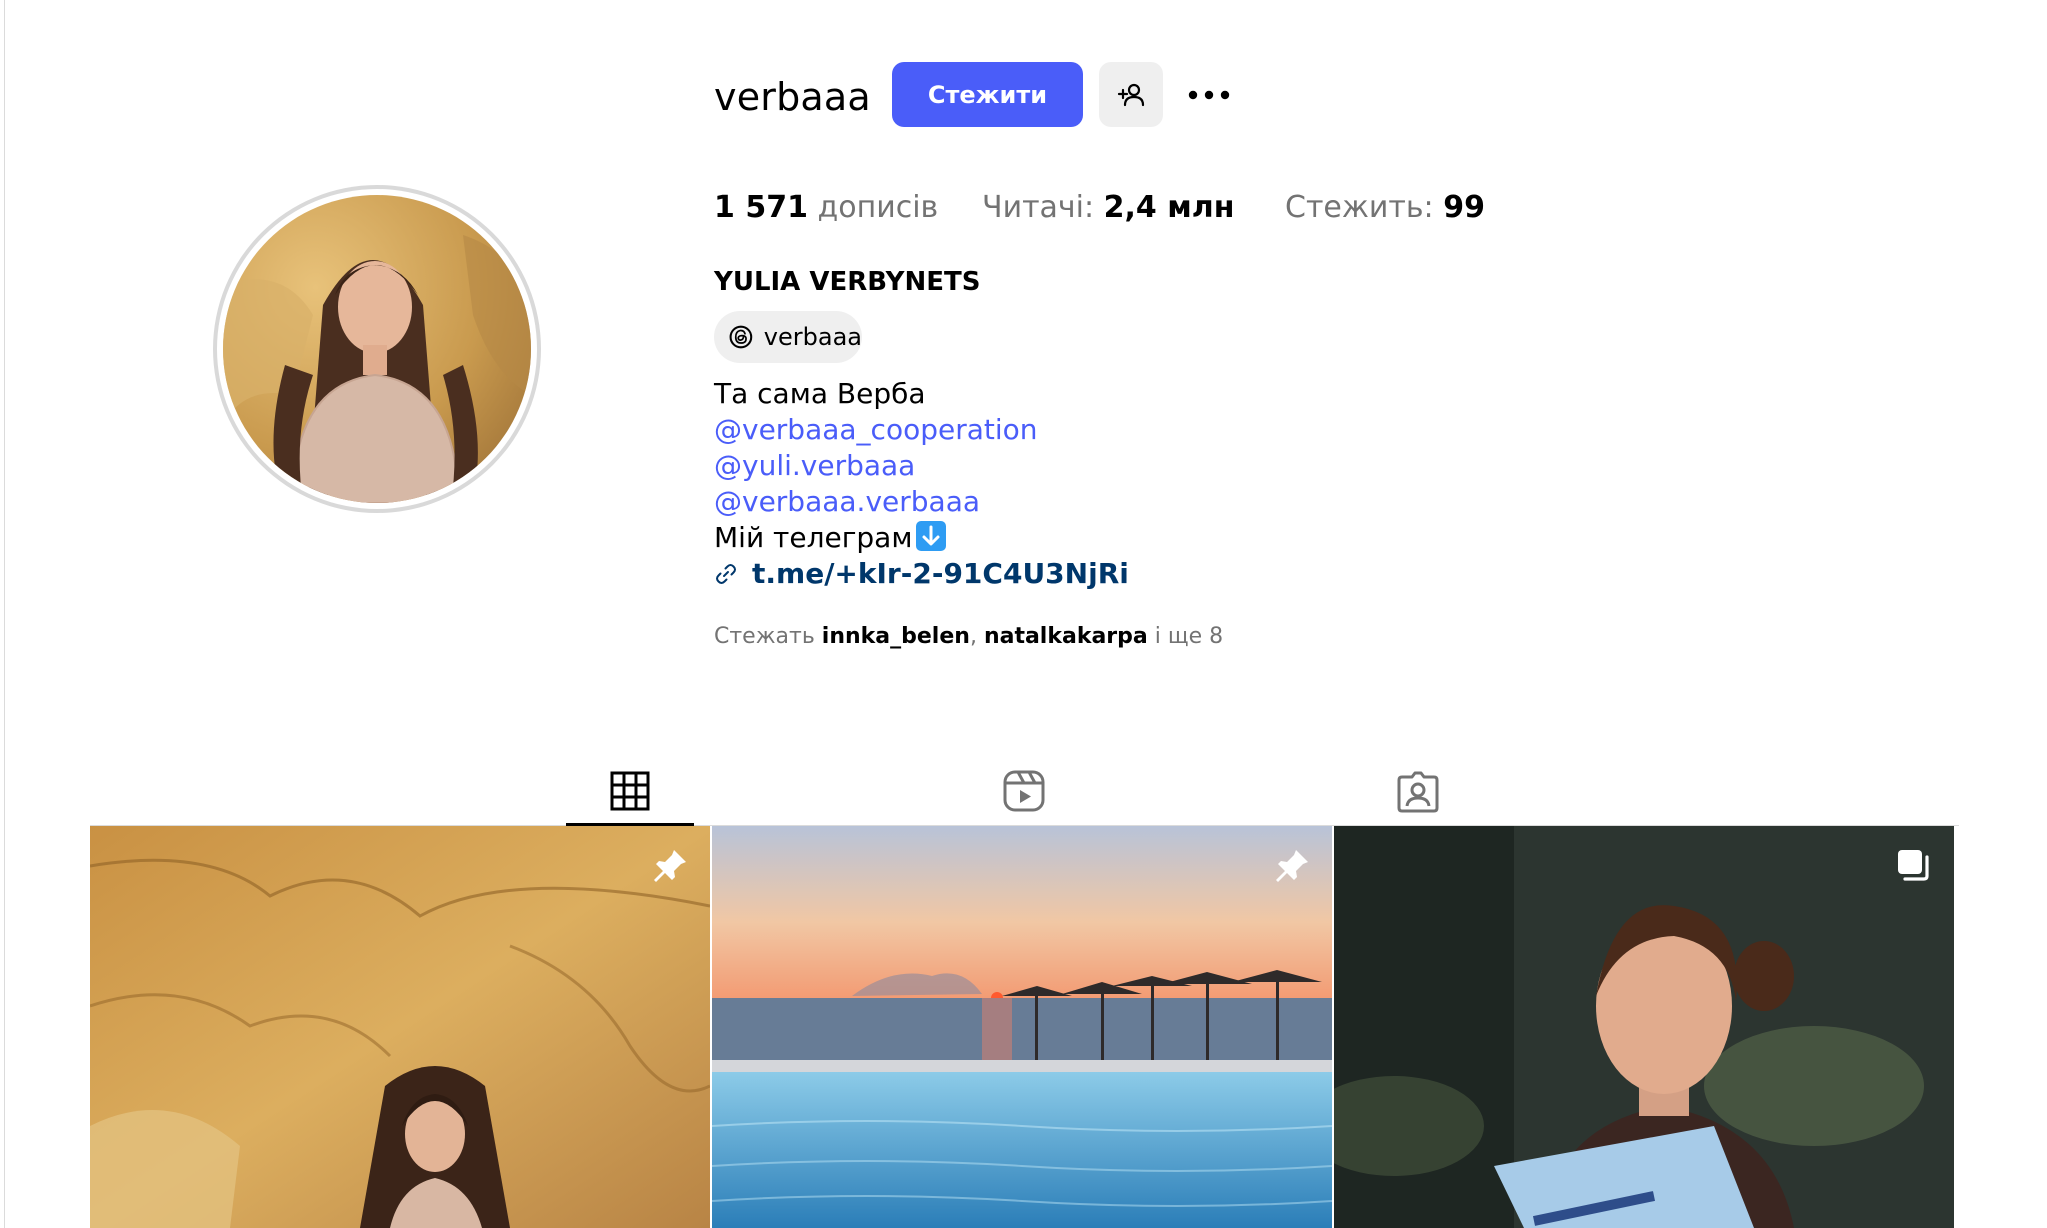 The height and width of the screenshot is (1228, 2047). I want to click on following-label: Стежить:, so click(1359, 207).